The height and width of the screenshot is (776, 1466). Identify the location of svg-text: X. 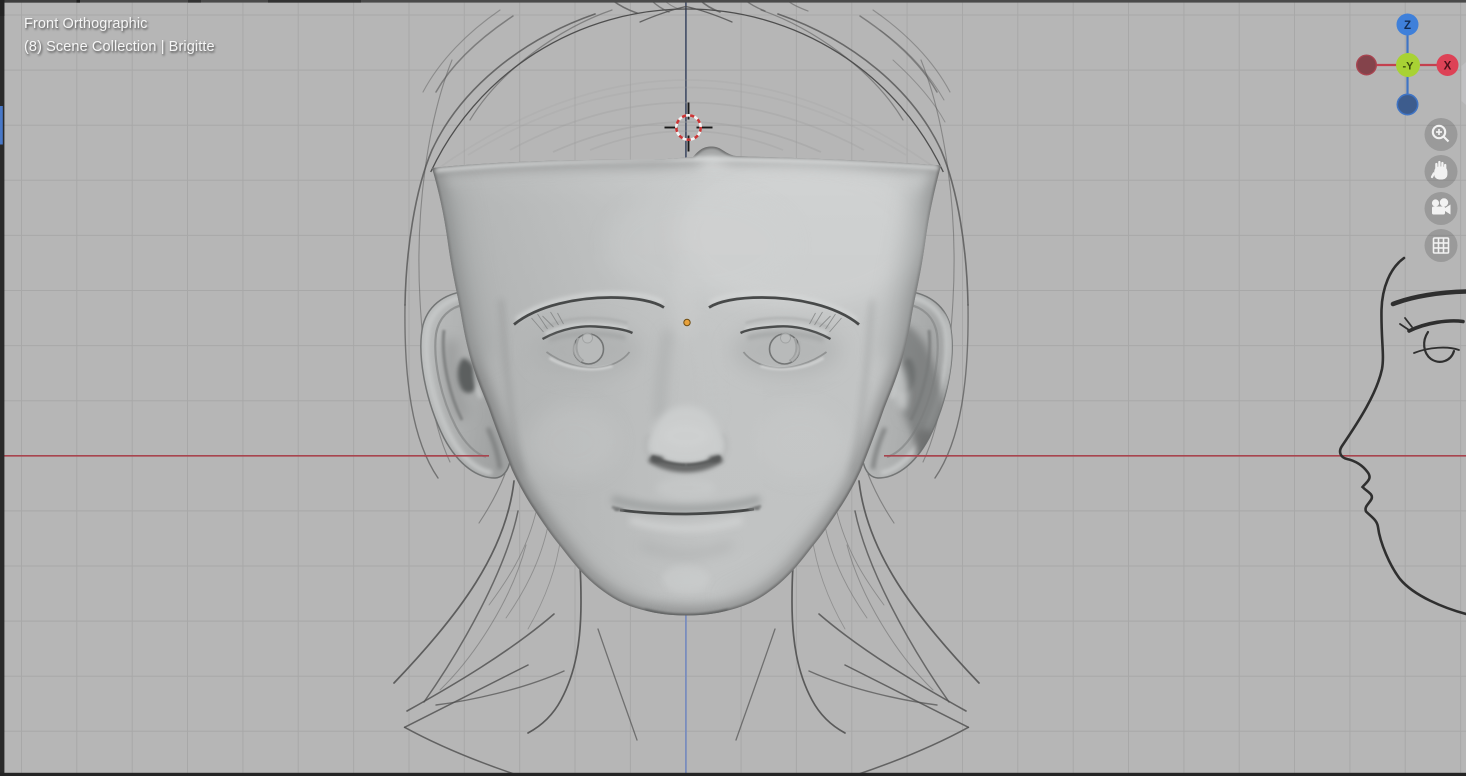
(1448, 67).